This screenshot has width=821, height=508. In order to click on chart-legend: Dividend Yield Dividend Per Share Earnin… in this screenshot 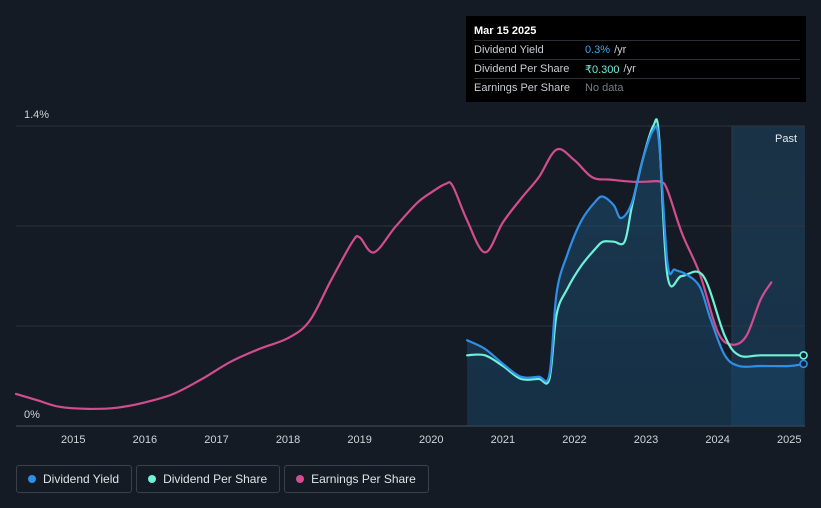, I will do `click(222, 479)`.